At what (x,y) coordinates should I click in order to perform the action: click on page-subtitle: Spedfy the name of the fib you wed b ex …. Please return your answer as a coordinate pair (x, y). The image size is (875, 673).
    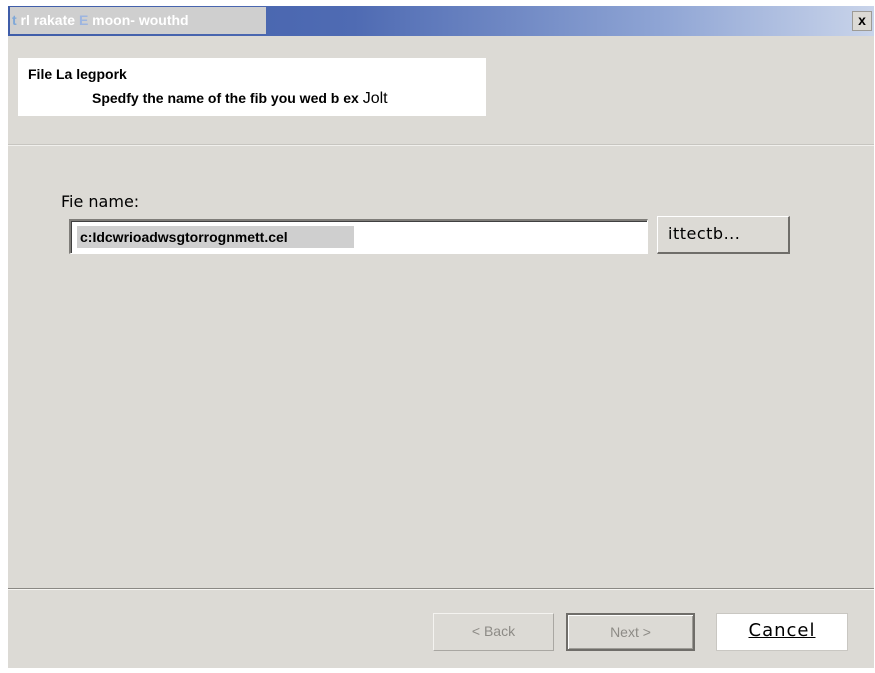
    Looking at the image, I should click on (240, 99).